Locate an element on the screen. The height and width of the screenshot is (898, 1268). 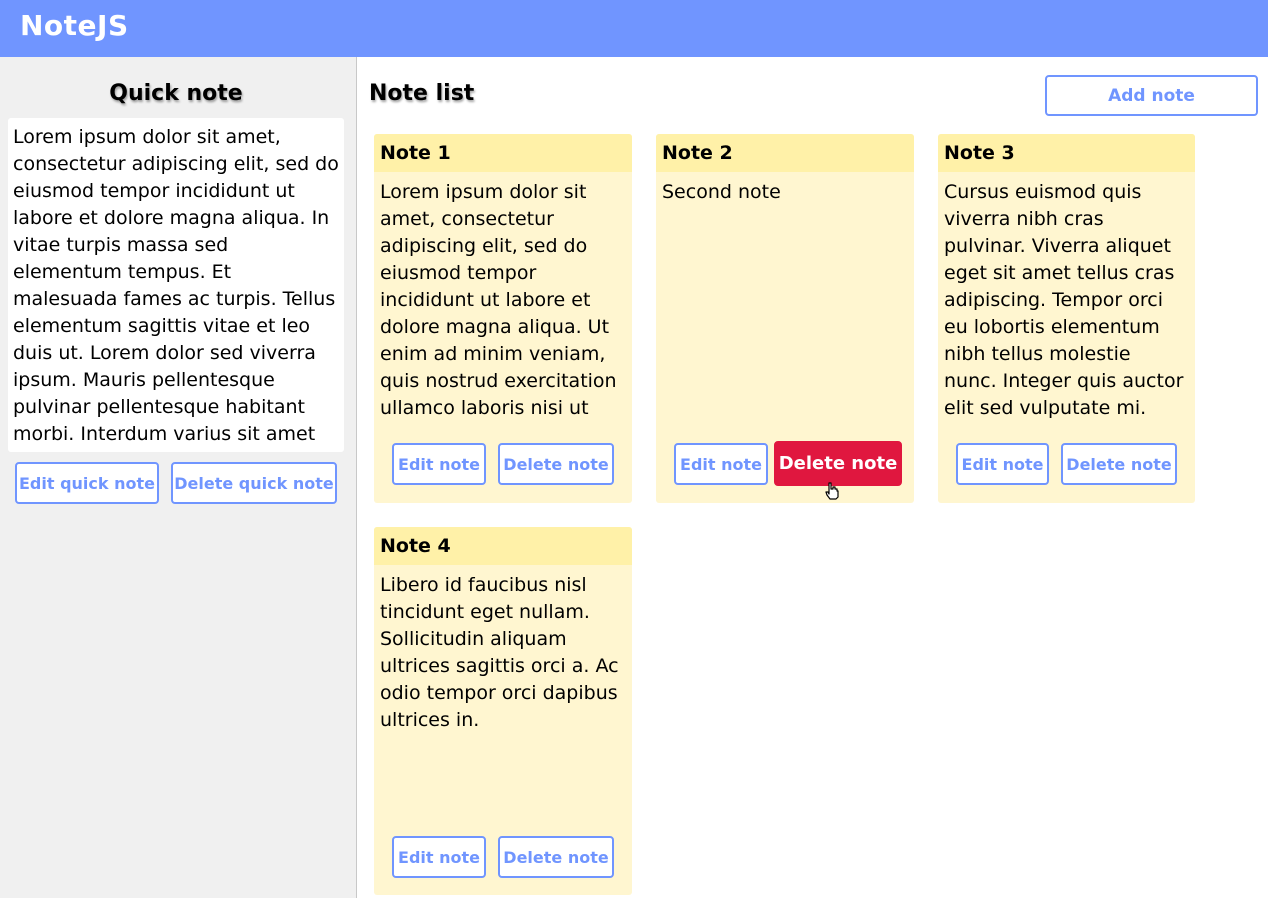
quick-note-title: Quick note is located at coordinates (176, 93).